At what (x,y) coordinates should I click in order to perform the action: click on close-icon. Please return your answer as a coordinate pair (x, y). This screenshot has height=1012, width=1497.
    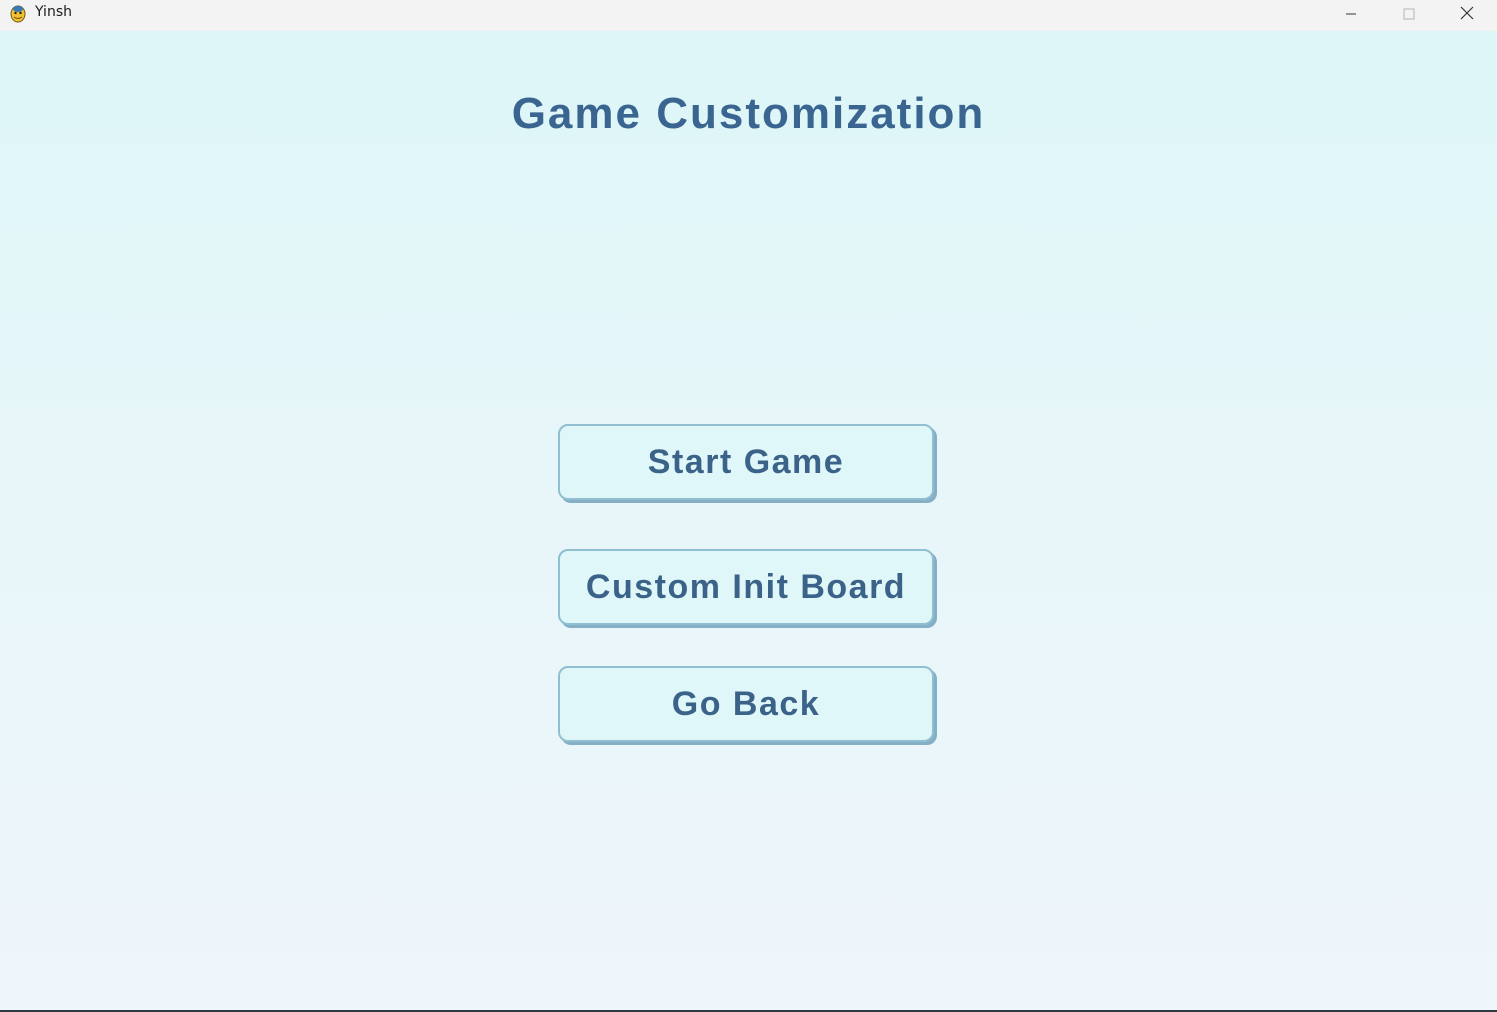
    Looking at the image, I should click on (1467, 15).